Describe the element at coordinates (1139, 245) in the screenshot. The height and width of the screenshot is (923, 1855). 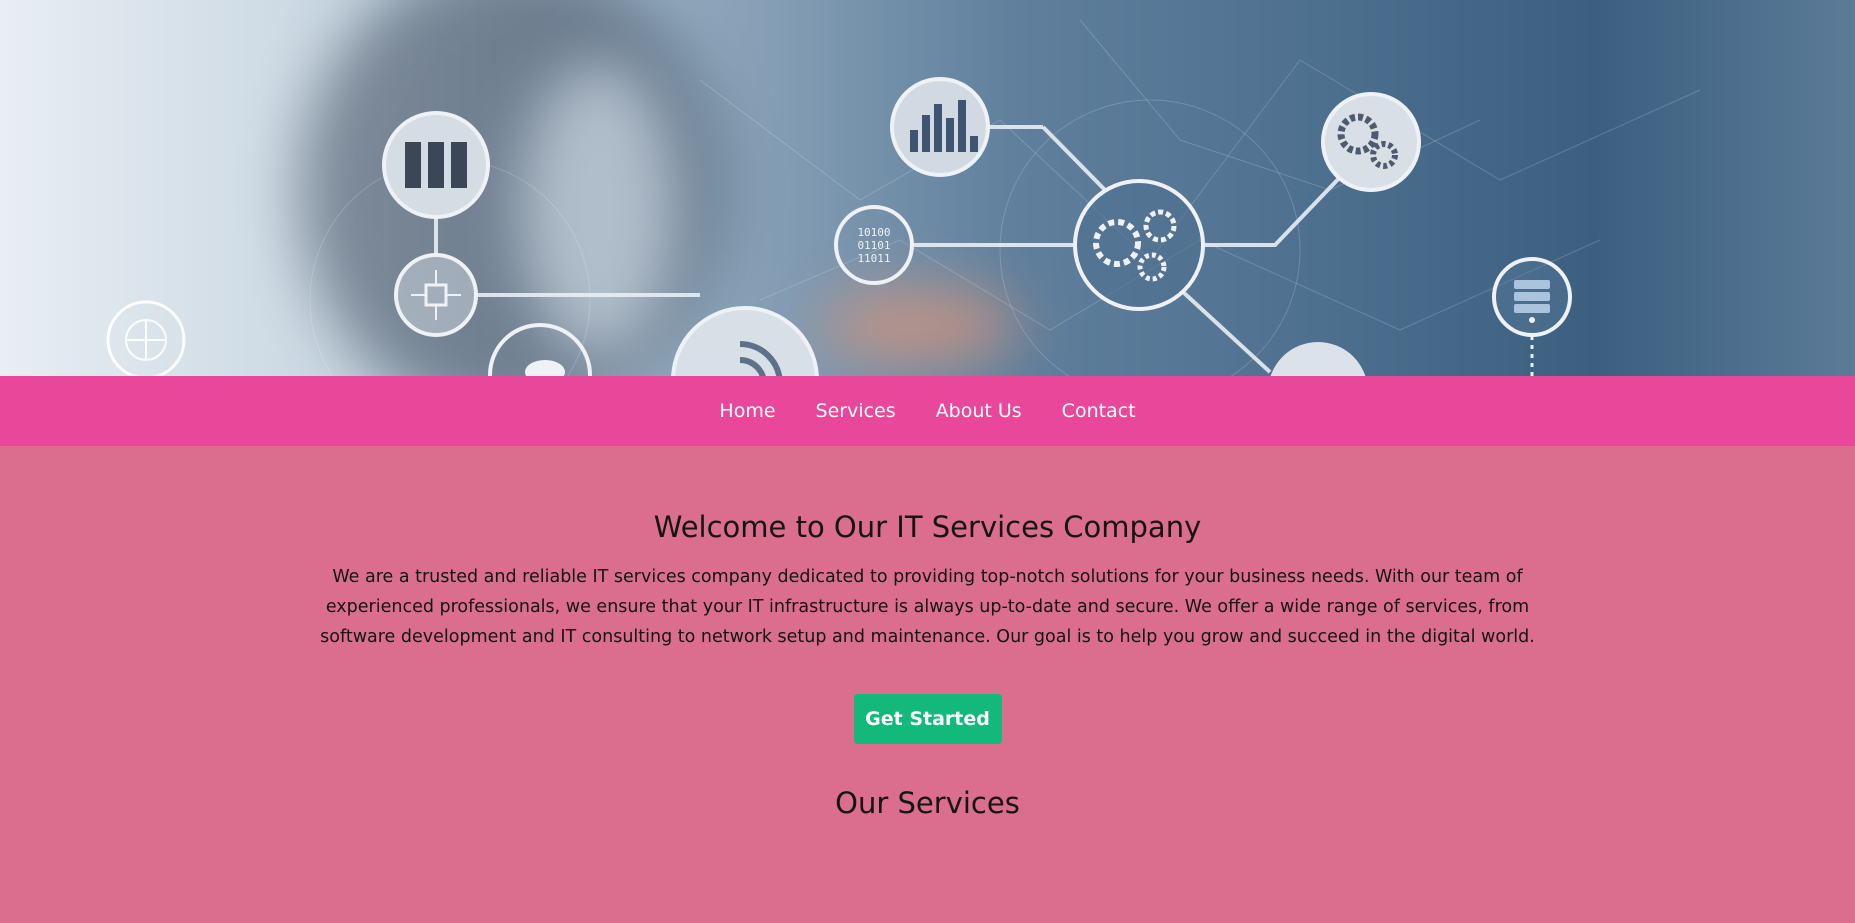
I see `gears-icon` at that location.